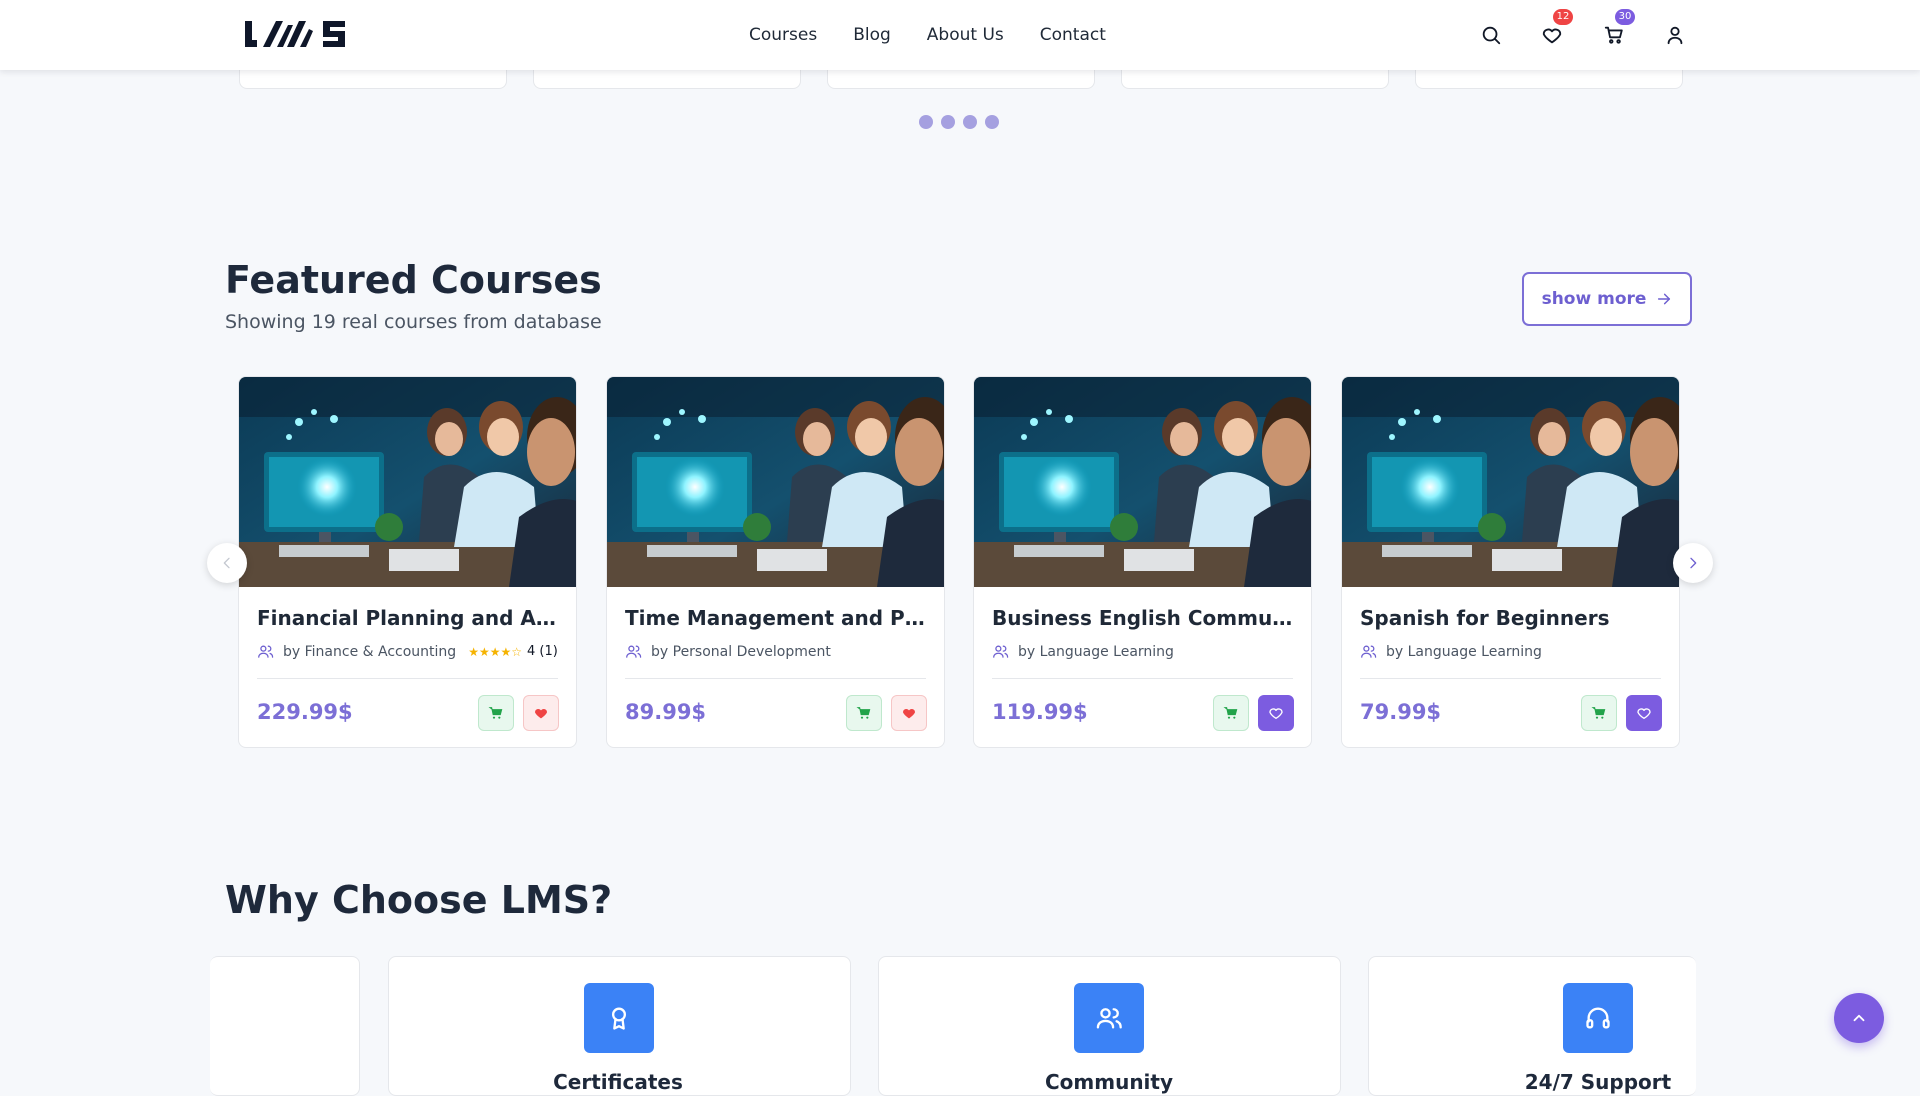 This screenshot has width=1920, height=1096. Describe the element at coordinates (1491, 35) in the screenshot. I see `search-icon` at that location.